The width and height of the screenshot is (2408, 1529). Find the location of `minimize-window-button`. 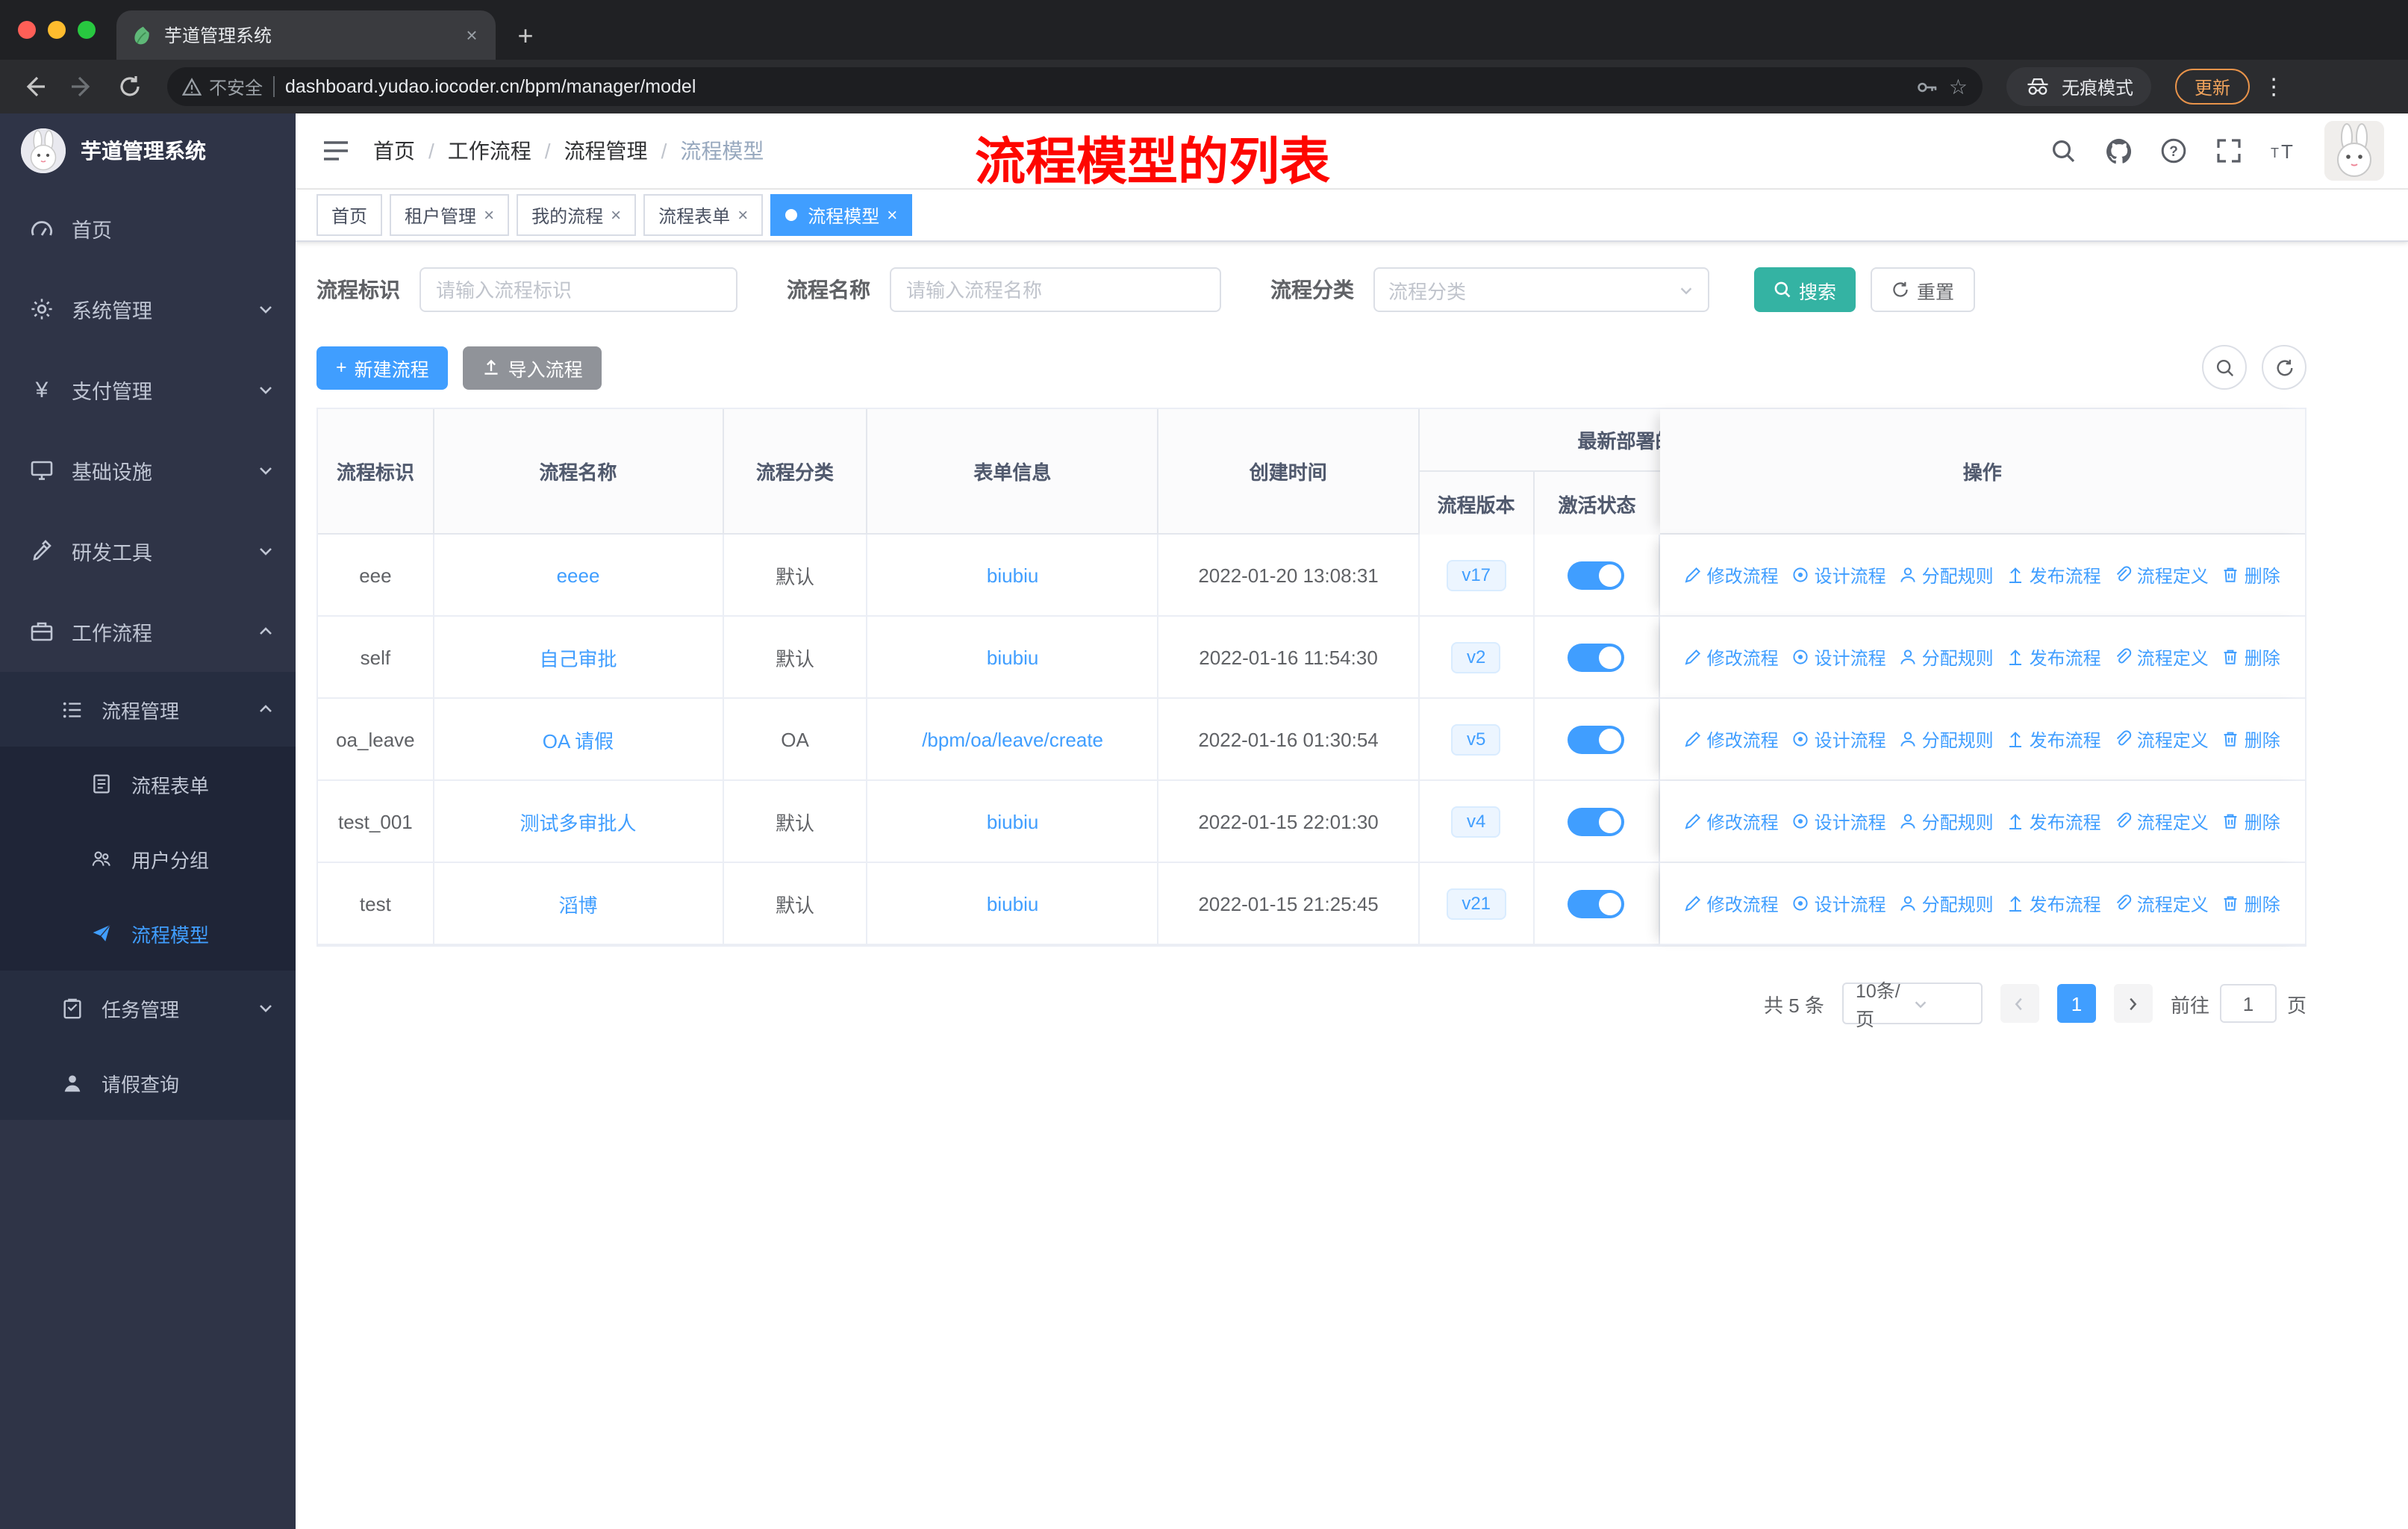

minimize-window-button is located at coordinates (57, 30).